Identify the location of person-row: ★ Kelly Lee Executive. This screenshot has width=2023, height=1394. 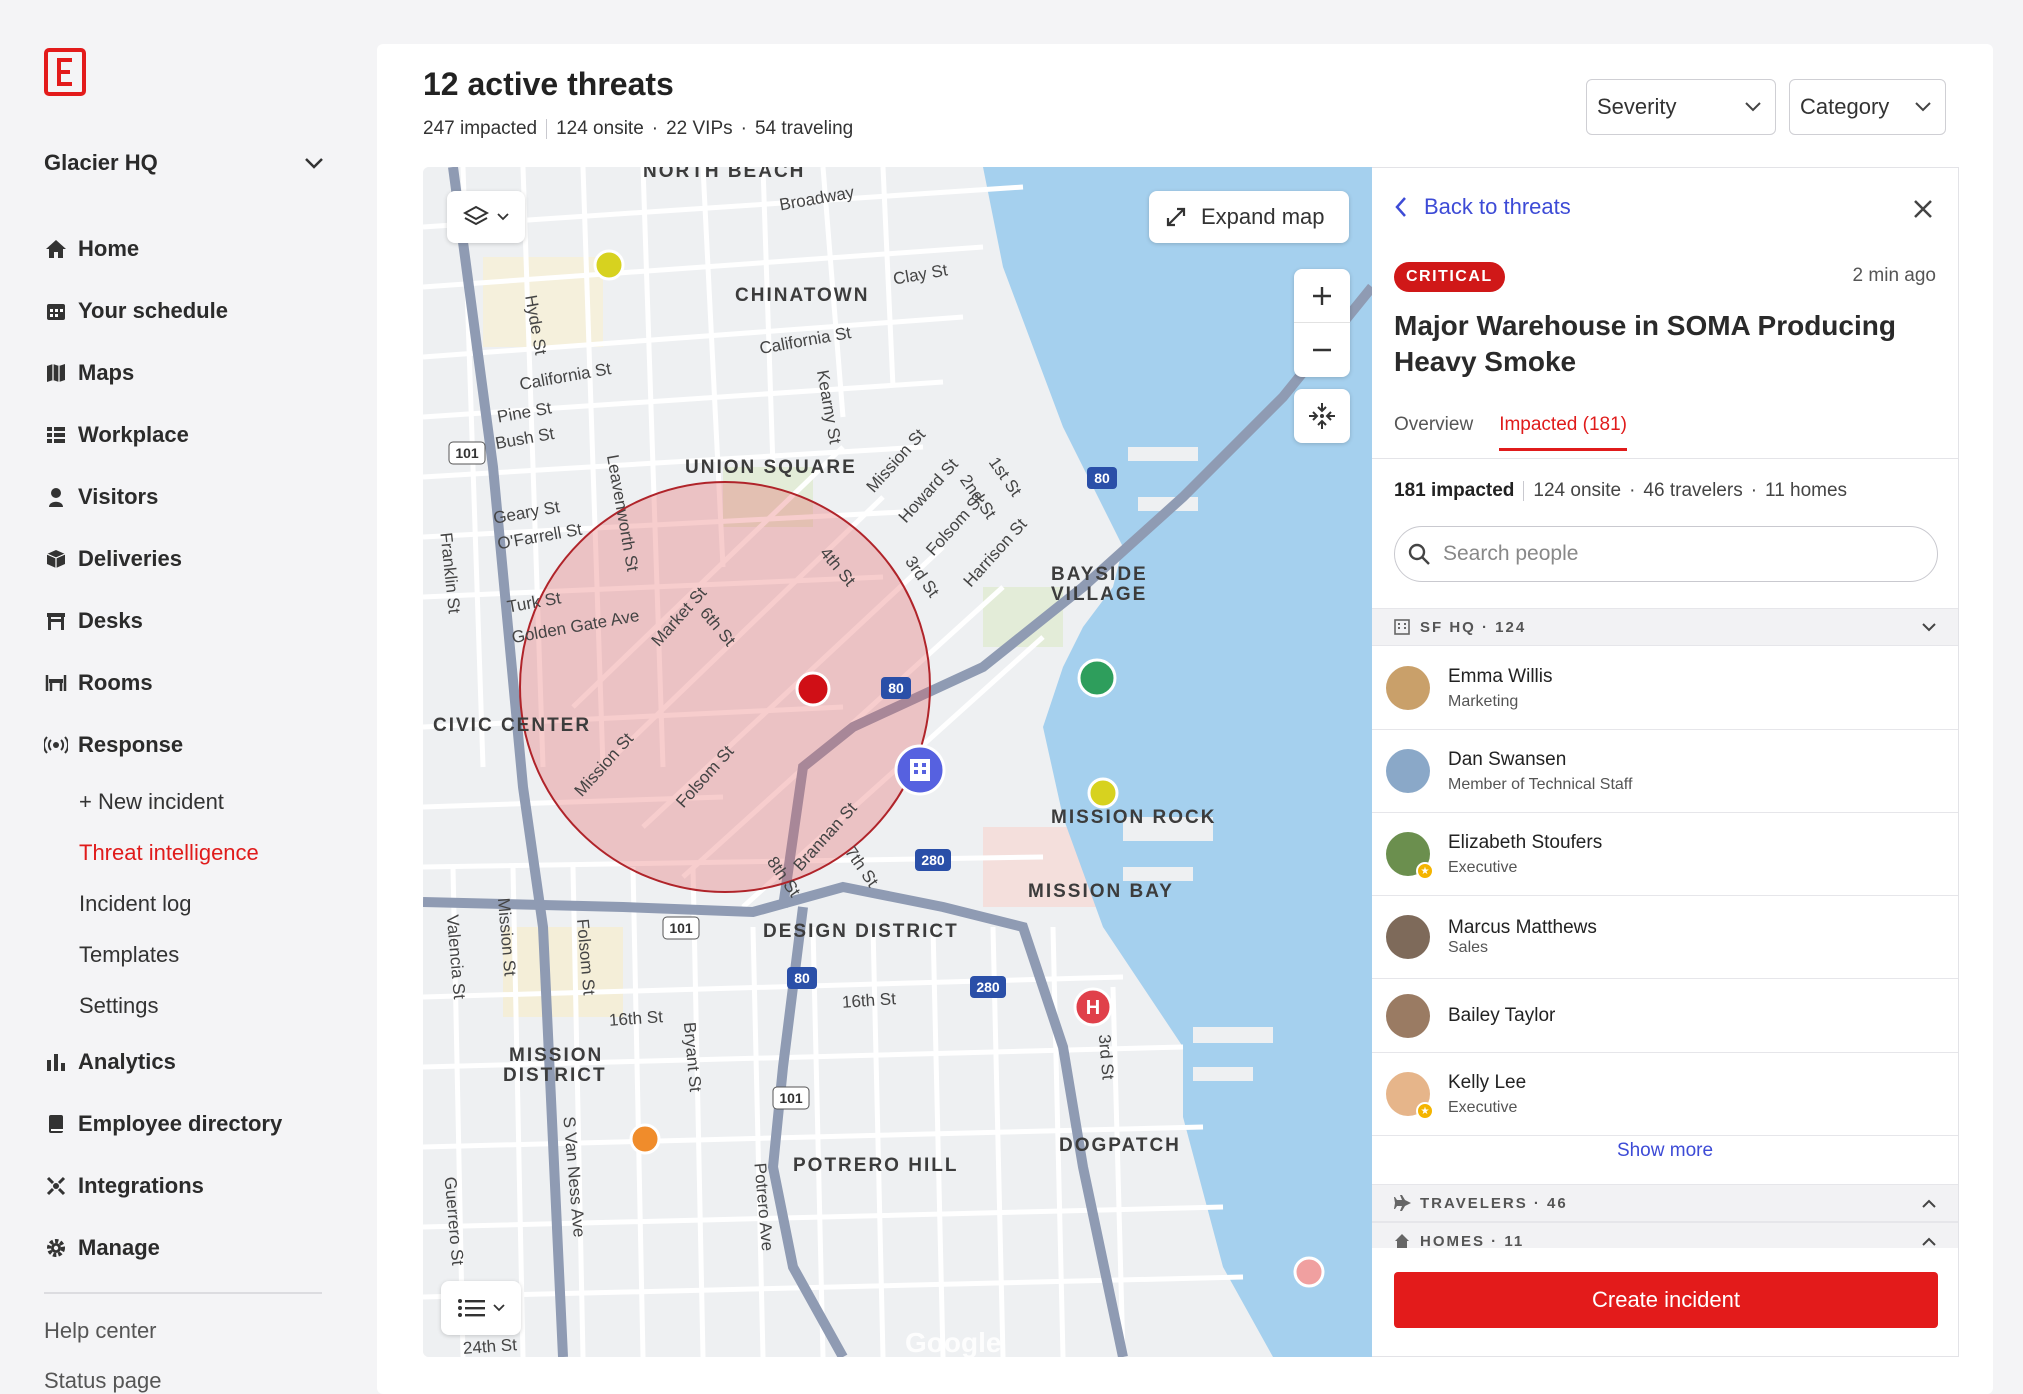
(1665, 1094).